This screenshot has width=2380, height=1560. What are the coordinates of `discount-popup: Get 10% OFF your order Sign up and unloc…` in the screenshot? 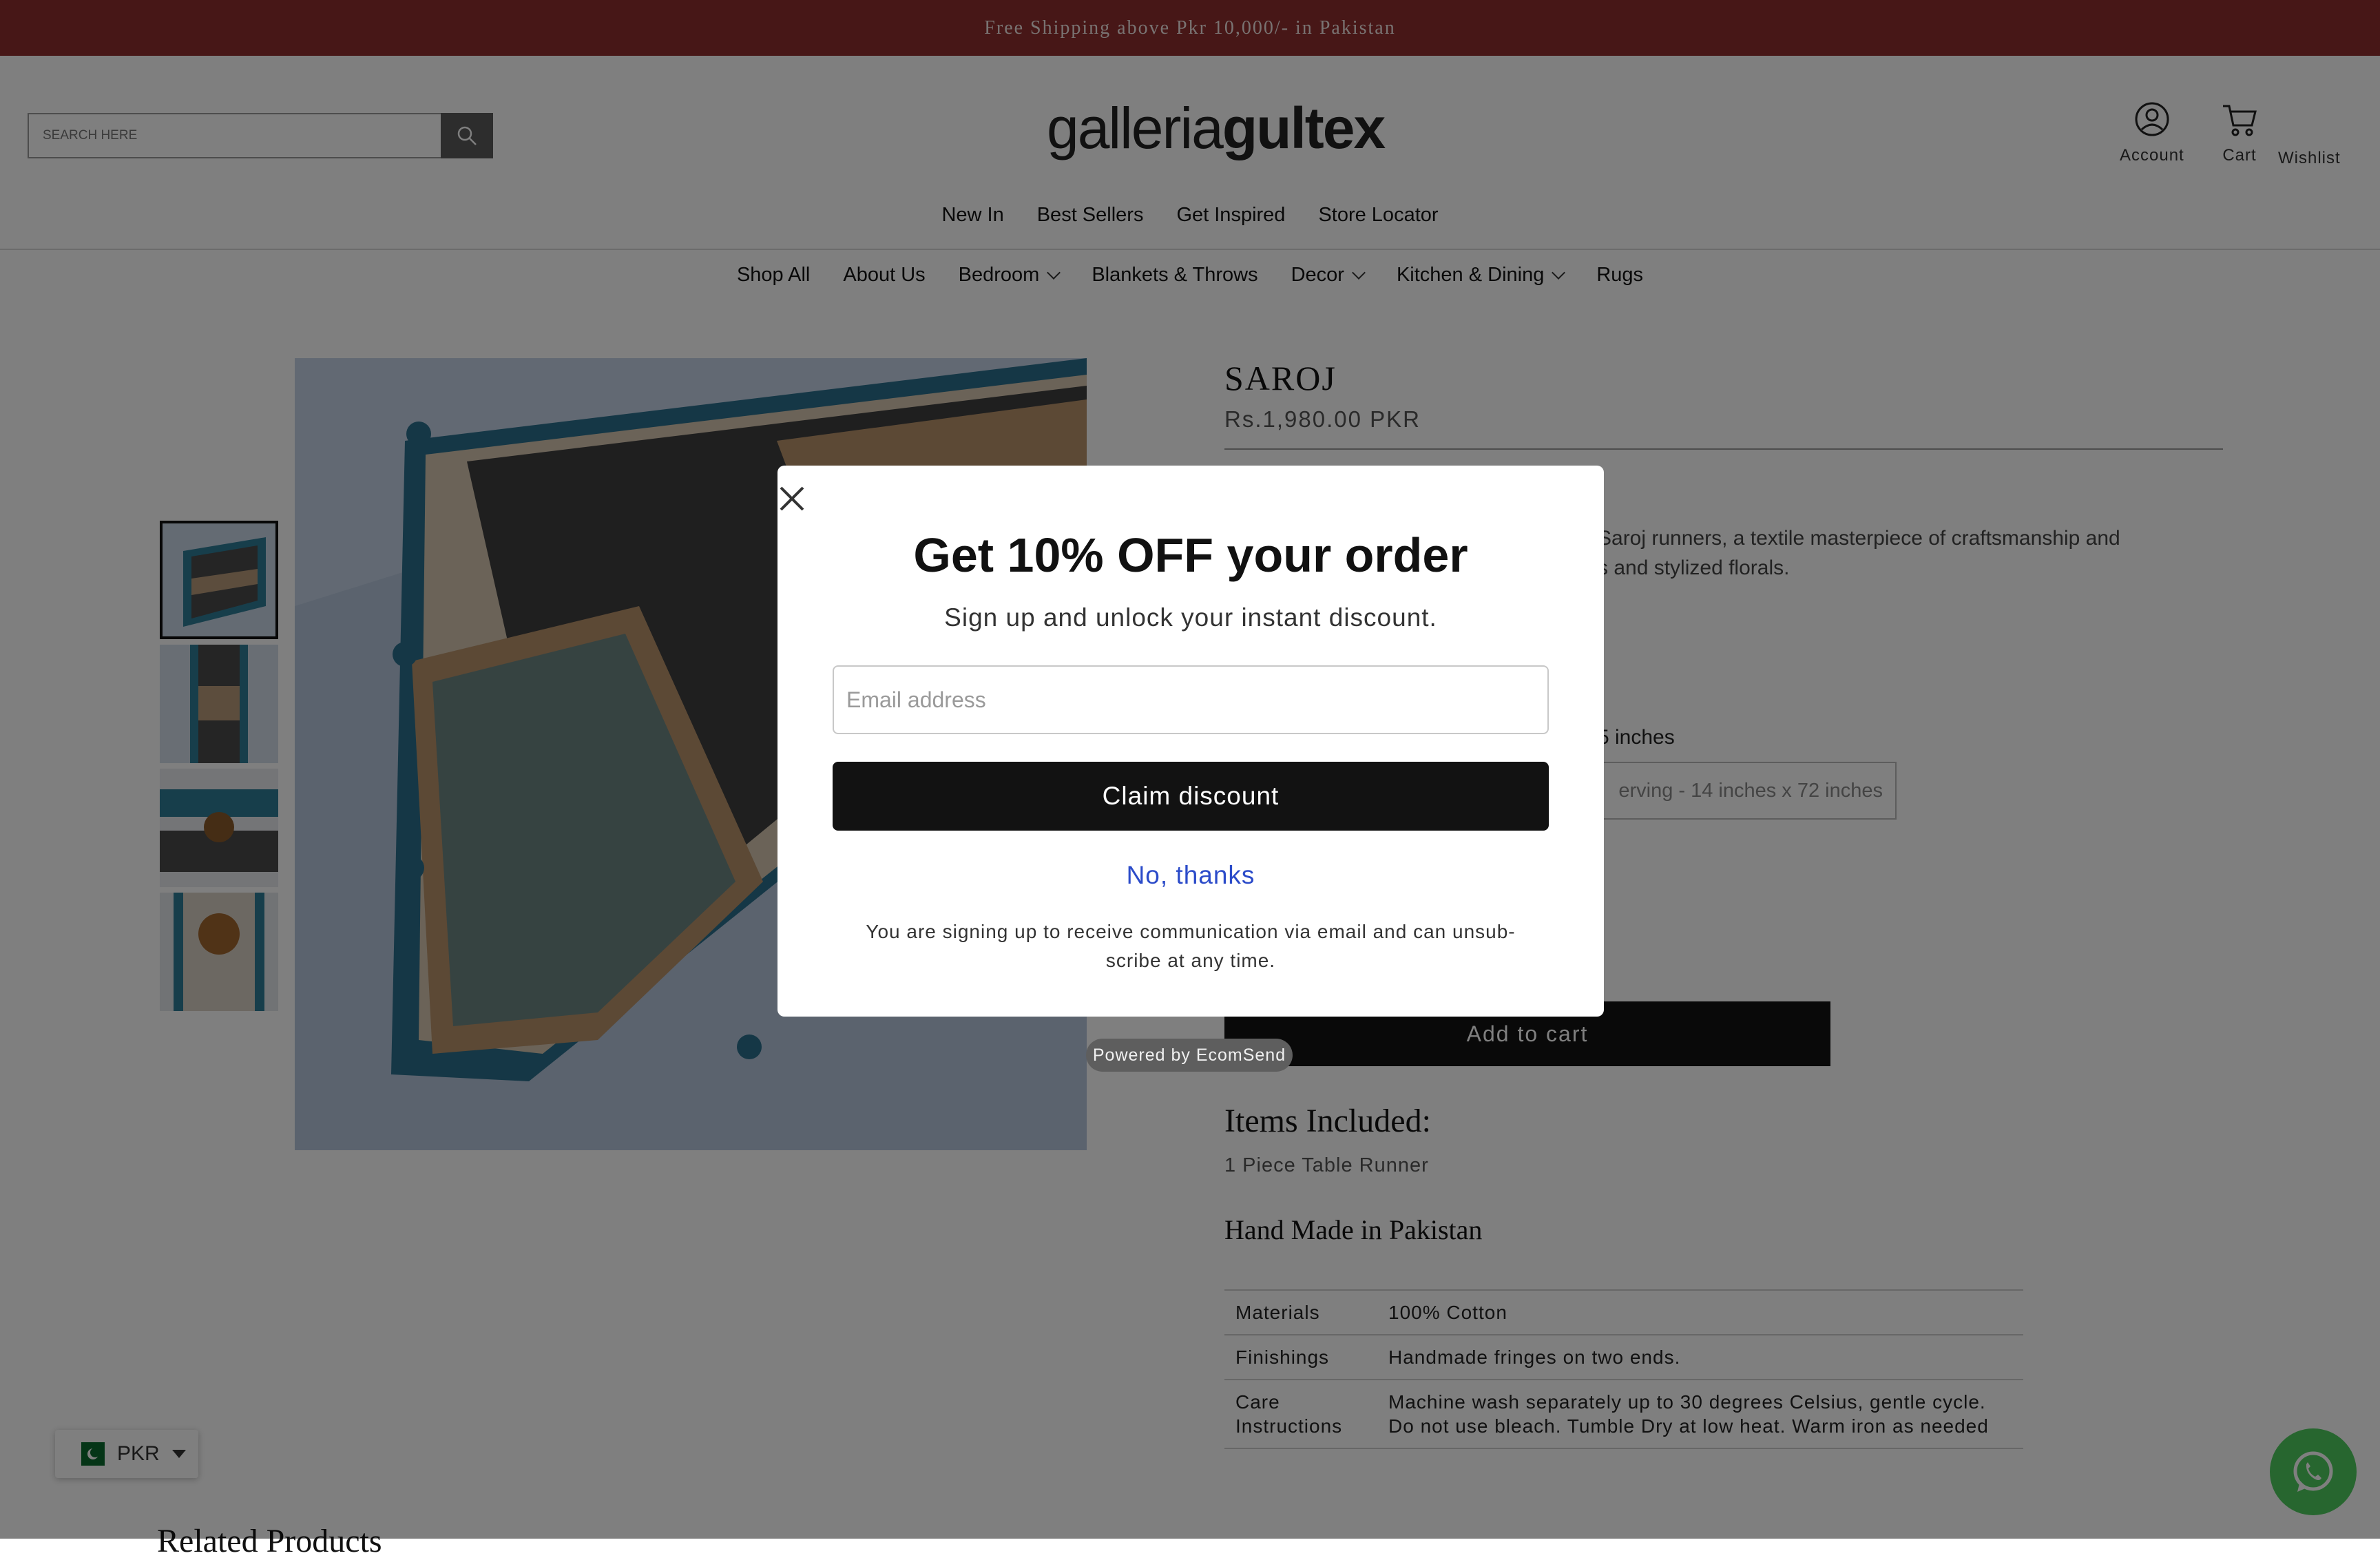 It's located at (1190, 741).